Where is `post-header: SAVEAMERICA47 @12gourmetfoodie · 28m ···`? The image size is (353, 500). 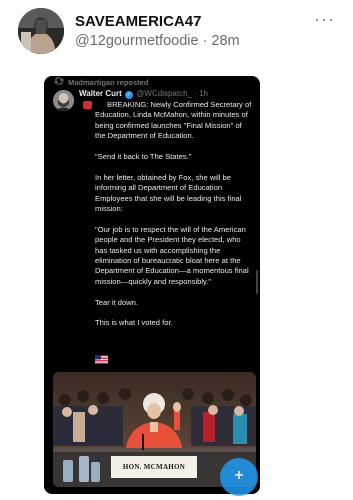
post-header: SAVEAMERICA47 @12gourmetfoodie · 28m ··· is located at coordinates (176, 31).